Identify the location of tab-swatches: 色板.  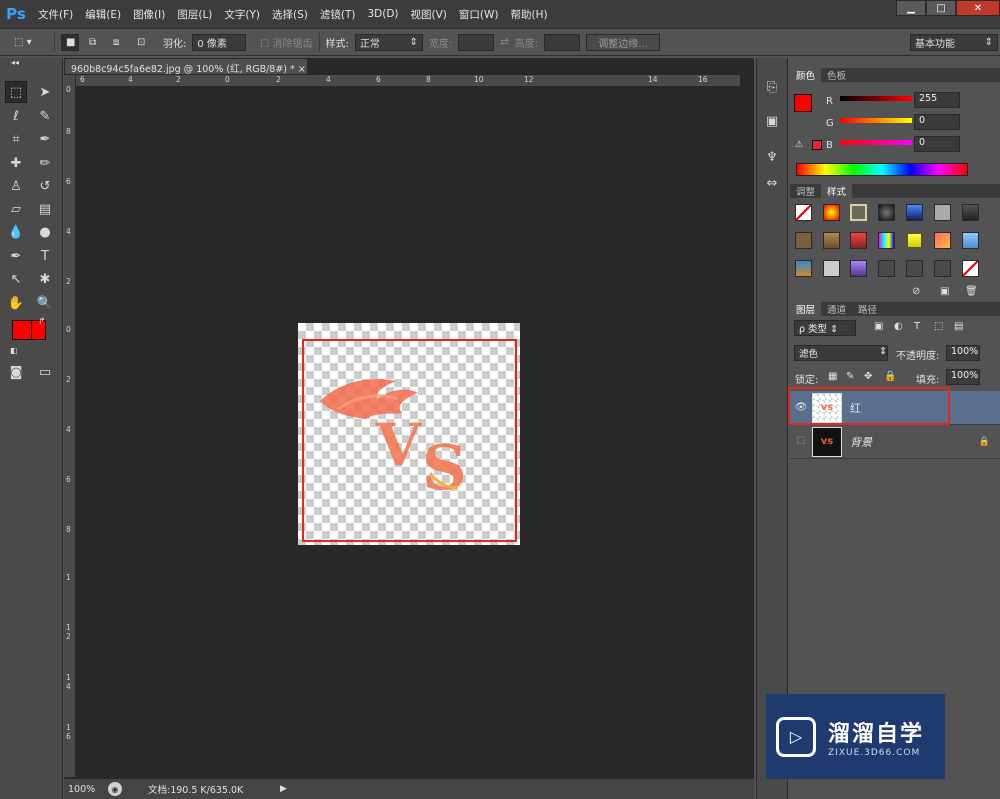
(836, 75).